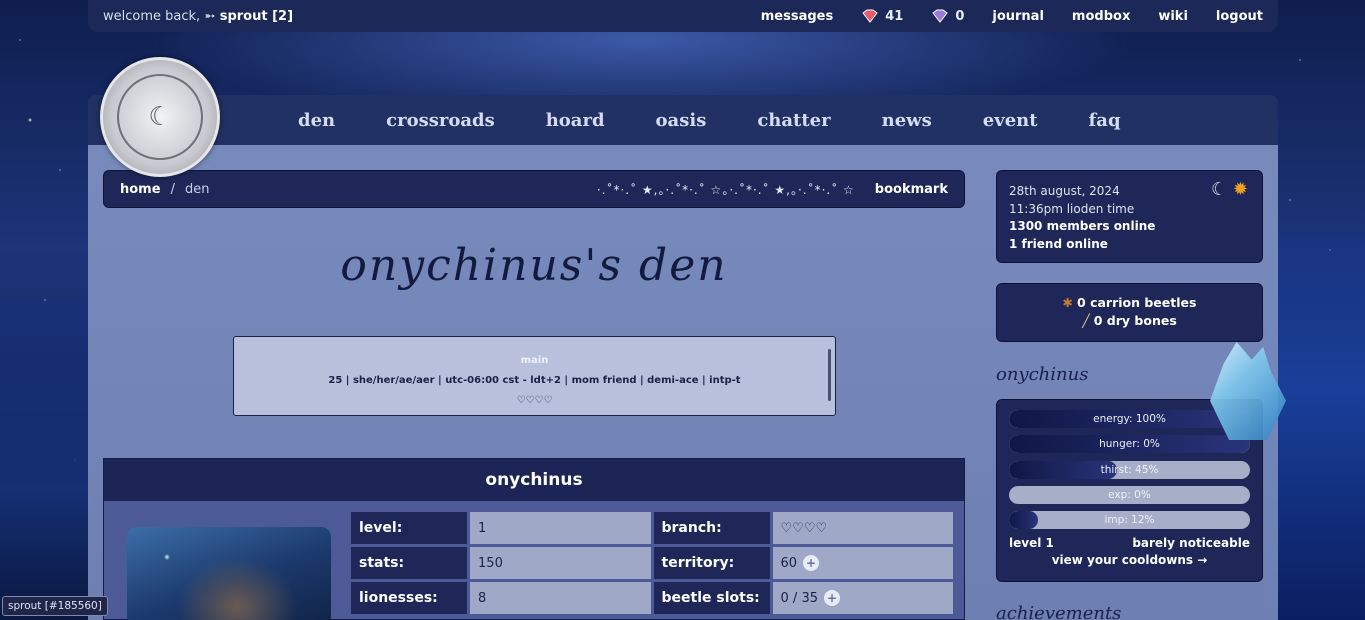 The height and width of the screenshot is (620, 1365). What do you see at coordinates (1173, 16) in the screenshot?
I see `wiki-link: wiki` at bounding box center [1173, 16].